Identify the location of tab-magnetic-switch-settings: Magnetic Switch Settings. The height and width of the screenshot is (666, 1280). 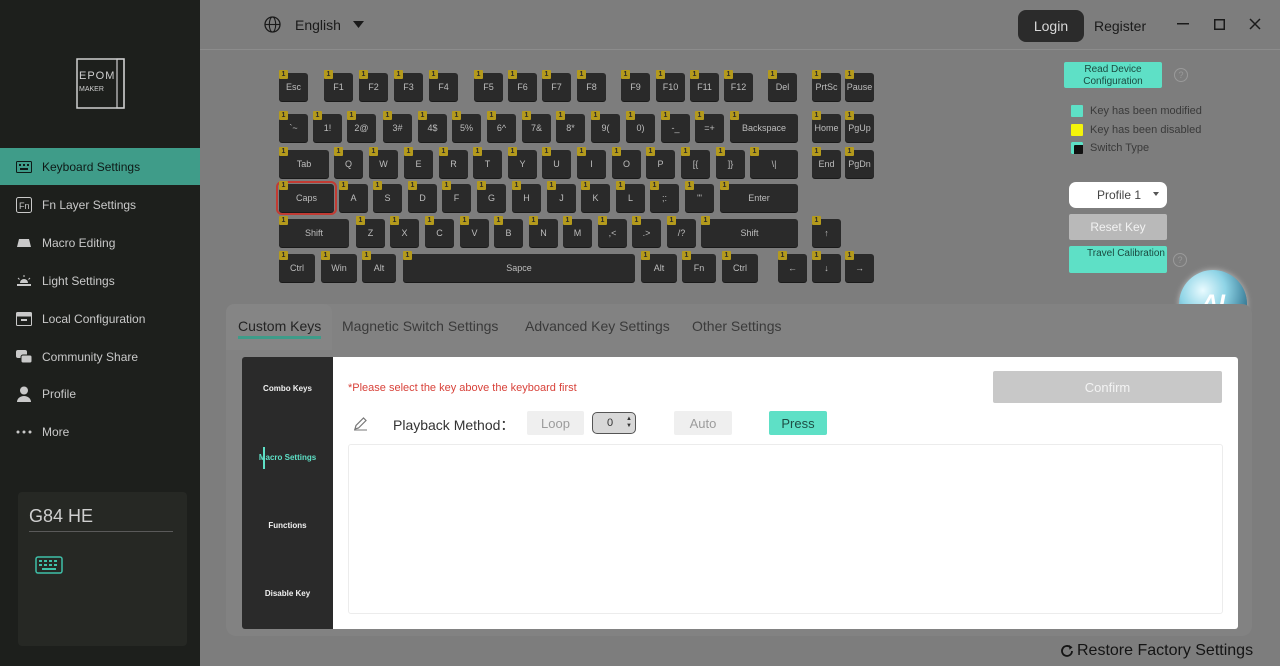
(420, 326).